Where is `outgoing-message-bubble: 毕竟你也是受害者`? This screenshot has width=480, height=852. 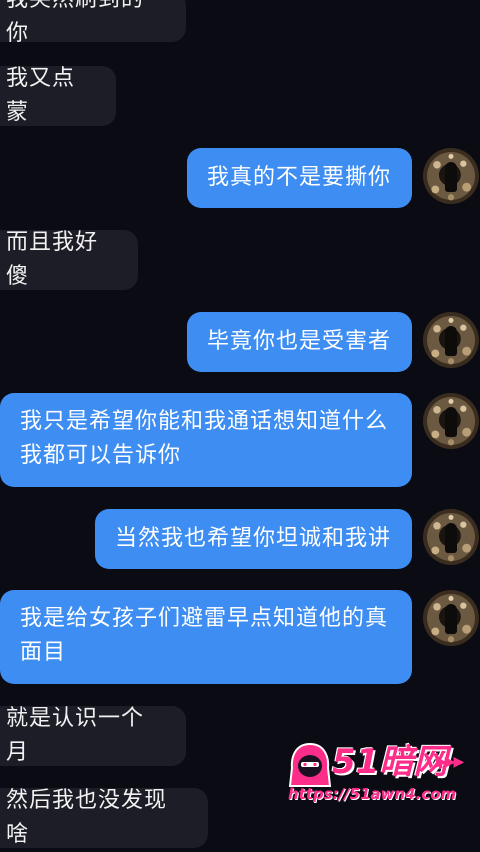
outgoing-message-bubble: 毕竟你也是受害者 is located at coordinates (299, 342).